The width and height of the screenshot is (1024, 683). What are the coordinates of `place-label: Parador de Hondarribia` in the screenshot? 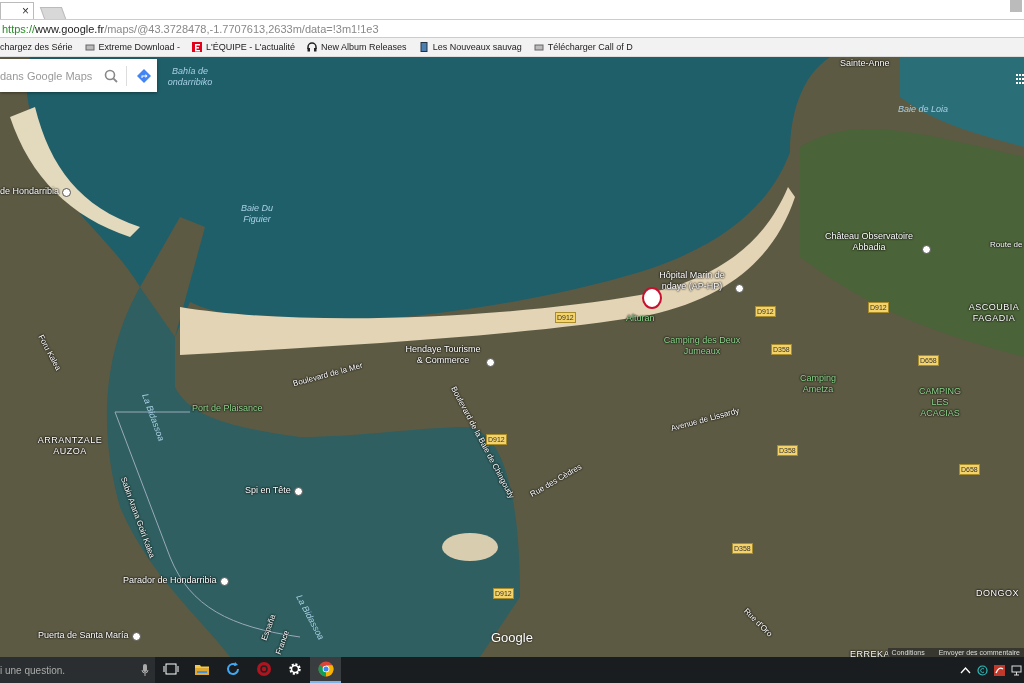 It's located at (170, 580).